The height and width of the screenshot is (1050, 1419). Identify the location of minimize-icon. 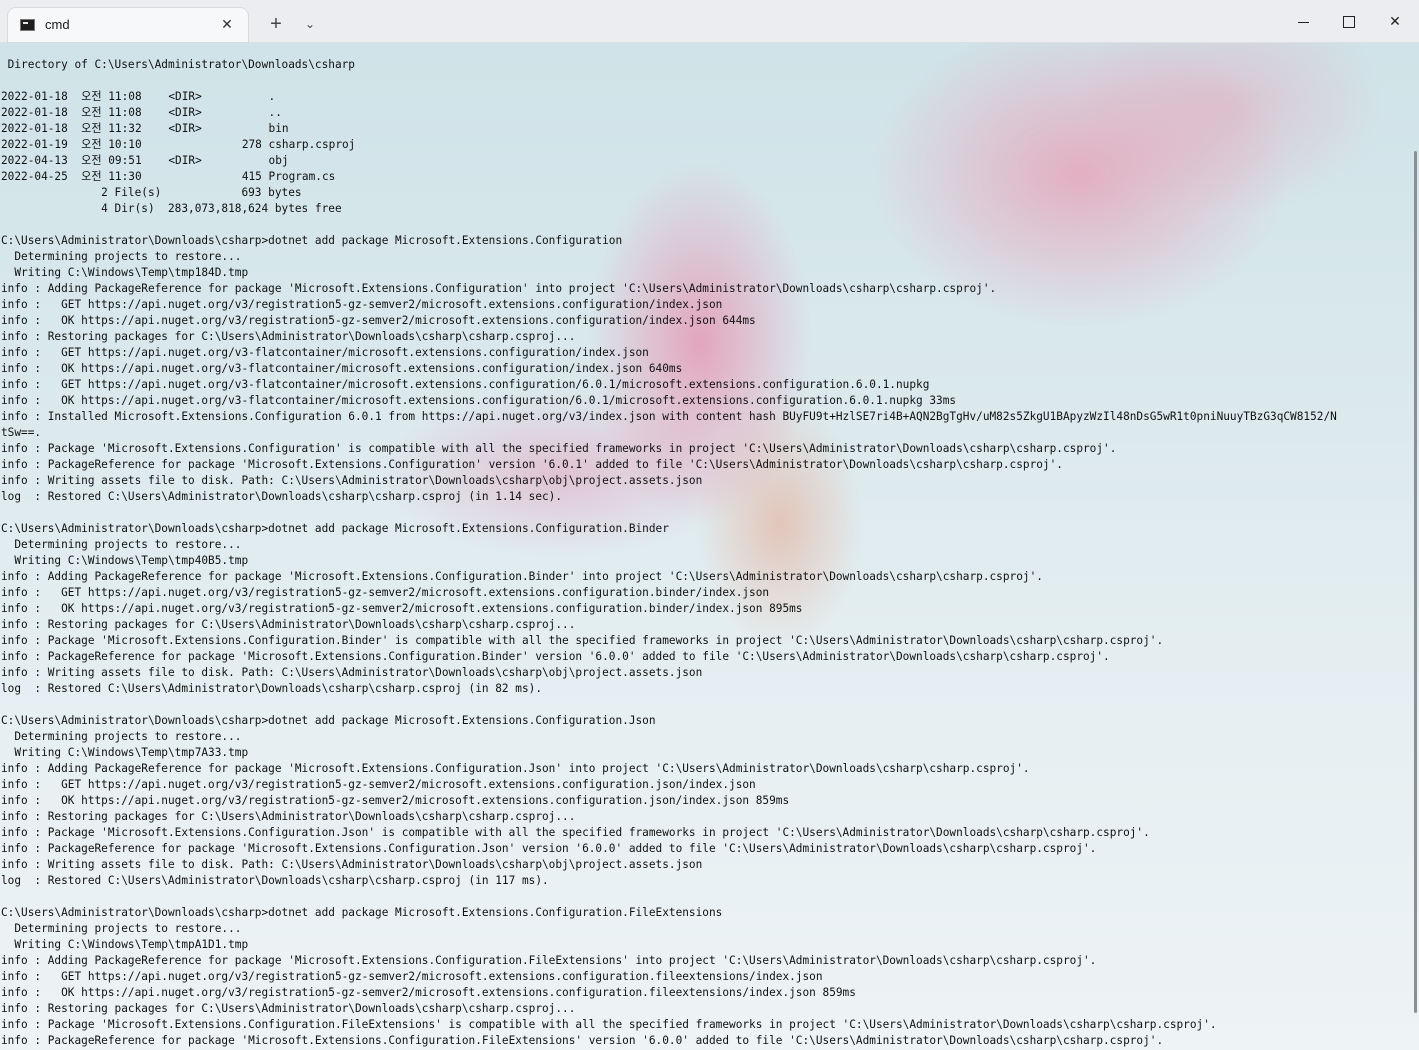
(1303, 22).